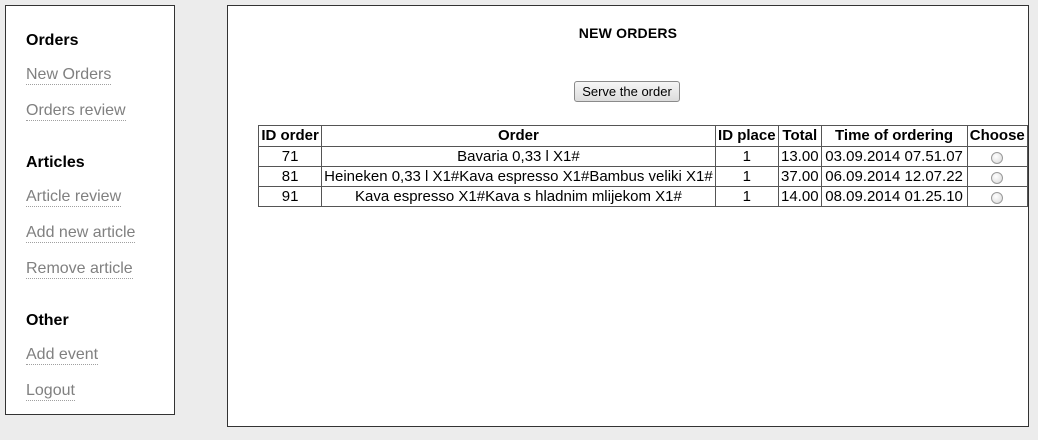  What do you see at coordinates (290, 156) in the screenshot?
I see `cell-id-order: 71` at bounding box center [290, 156].